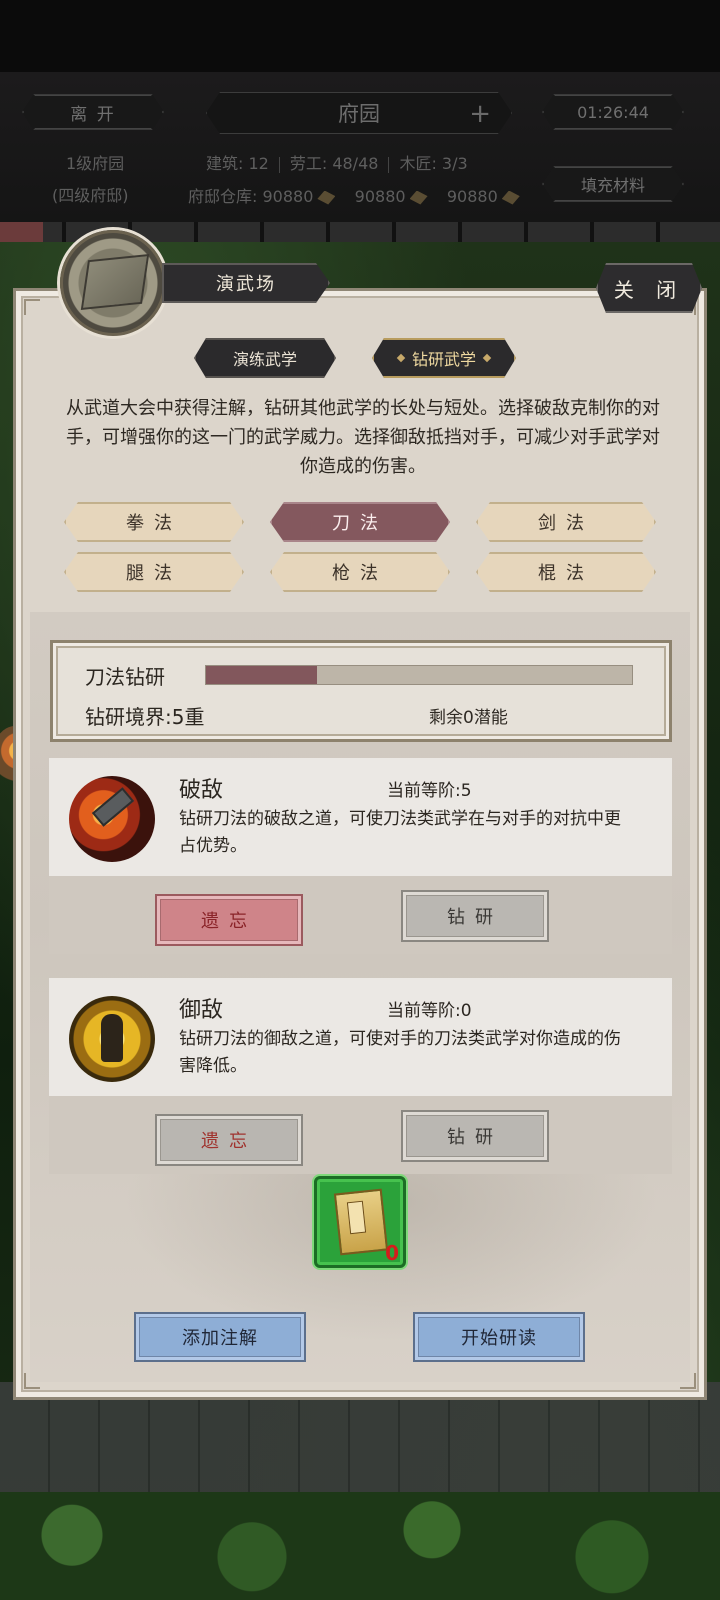 This screenshot has height=1600, width=720. I want to click on garden-level: 1级府园, so click(95, 163).